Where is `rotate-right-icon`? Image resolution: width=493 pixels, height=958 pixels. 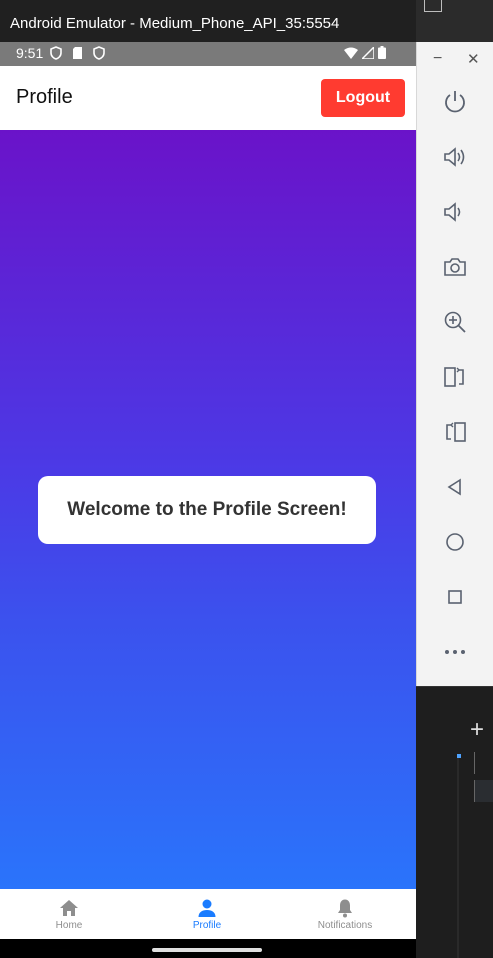 rotate-right-icon is located at coordinates (456, 432).